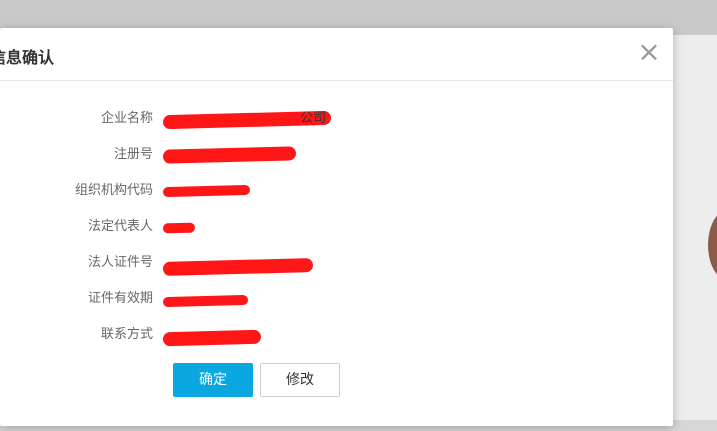 Image resolution: width=717 pixels, height=431 pixels. Describe the element at coordinates (300, 380) in the screenshot. I see `edit-button: 修改` at that location.